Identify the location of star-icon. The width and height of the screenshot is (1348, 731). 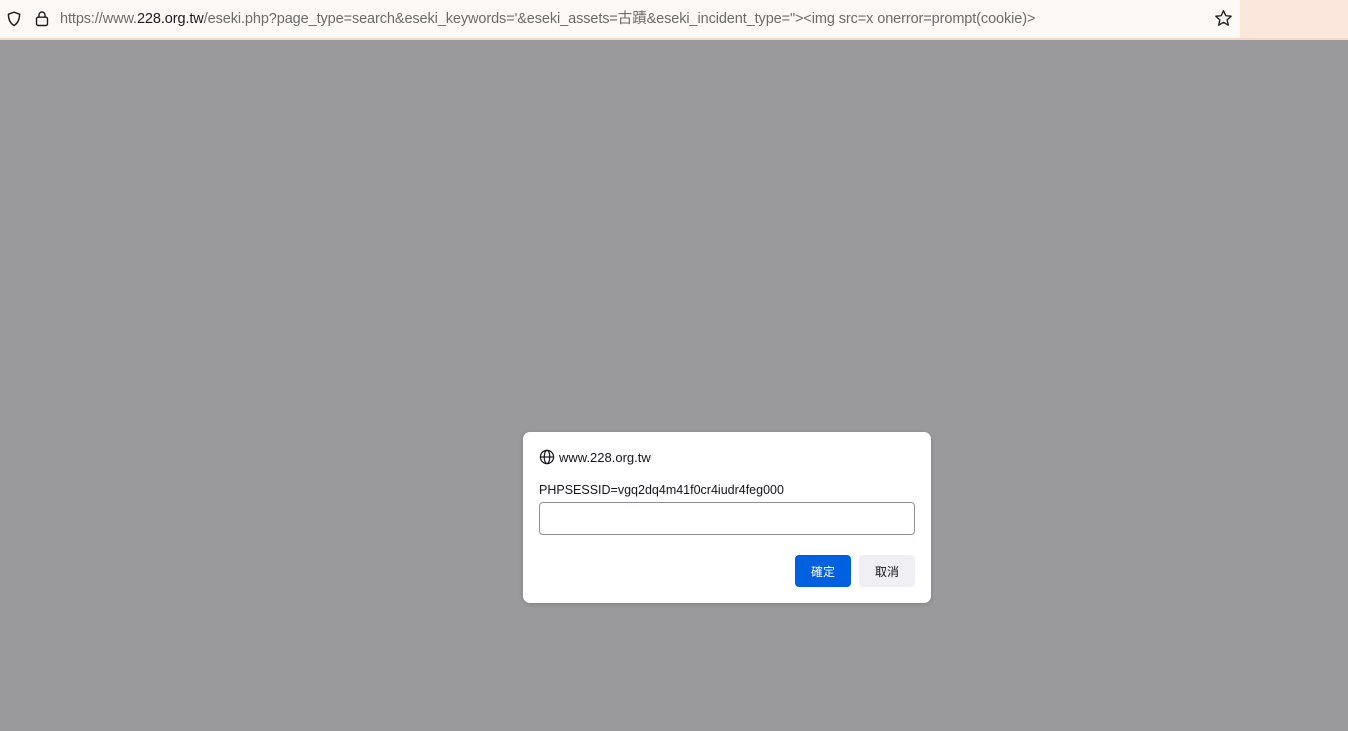
(1223, 18).